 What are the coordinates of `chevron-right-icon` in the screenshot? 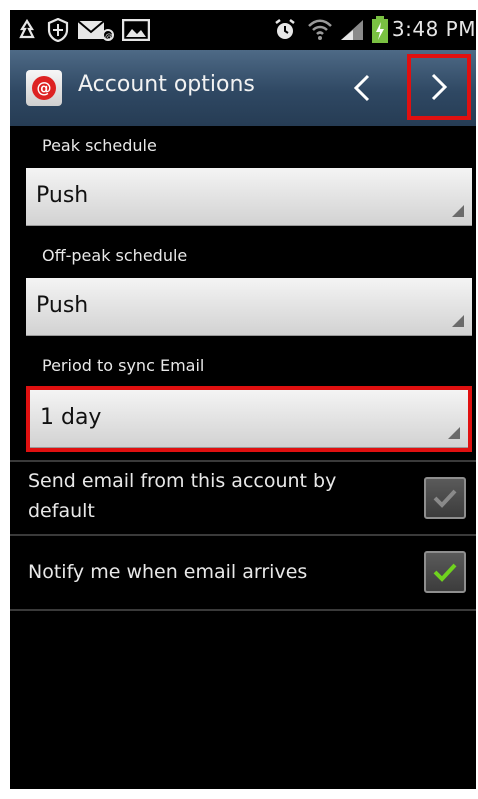 It's located at (439, 87).